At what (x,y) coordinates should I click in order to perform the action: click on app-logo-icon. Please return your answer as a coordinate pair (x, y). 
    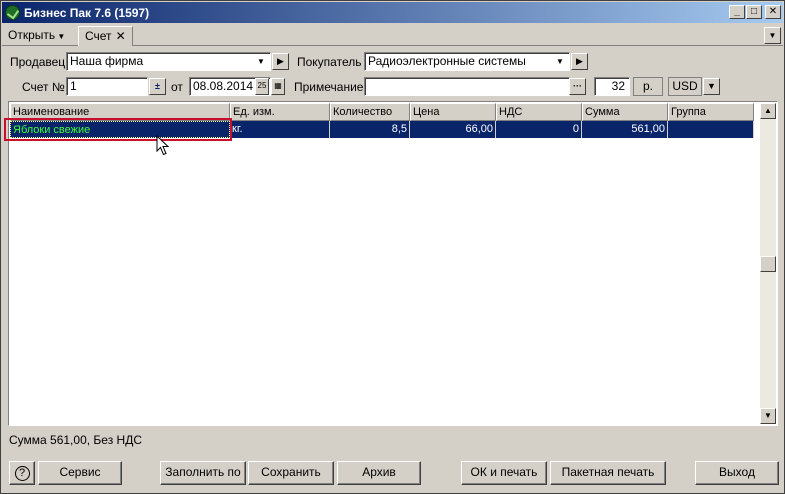
    Looking at the image, I should click on (12, 12).